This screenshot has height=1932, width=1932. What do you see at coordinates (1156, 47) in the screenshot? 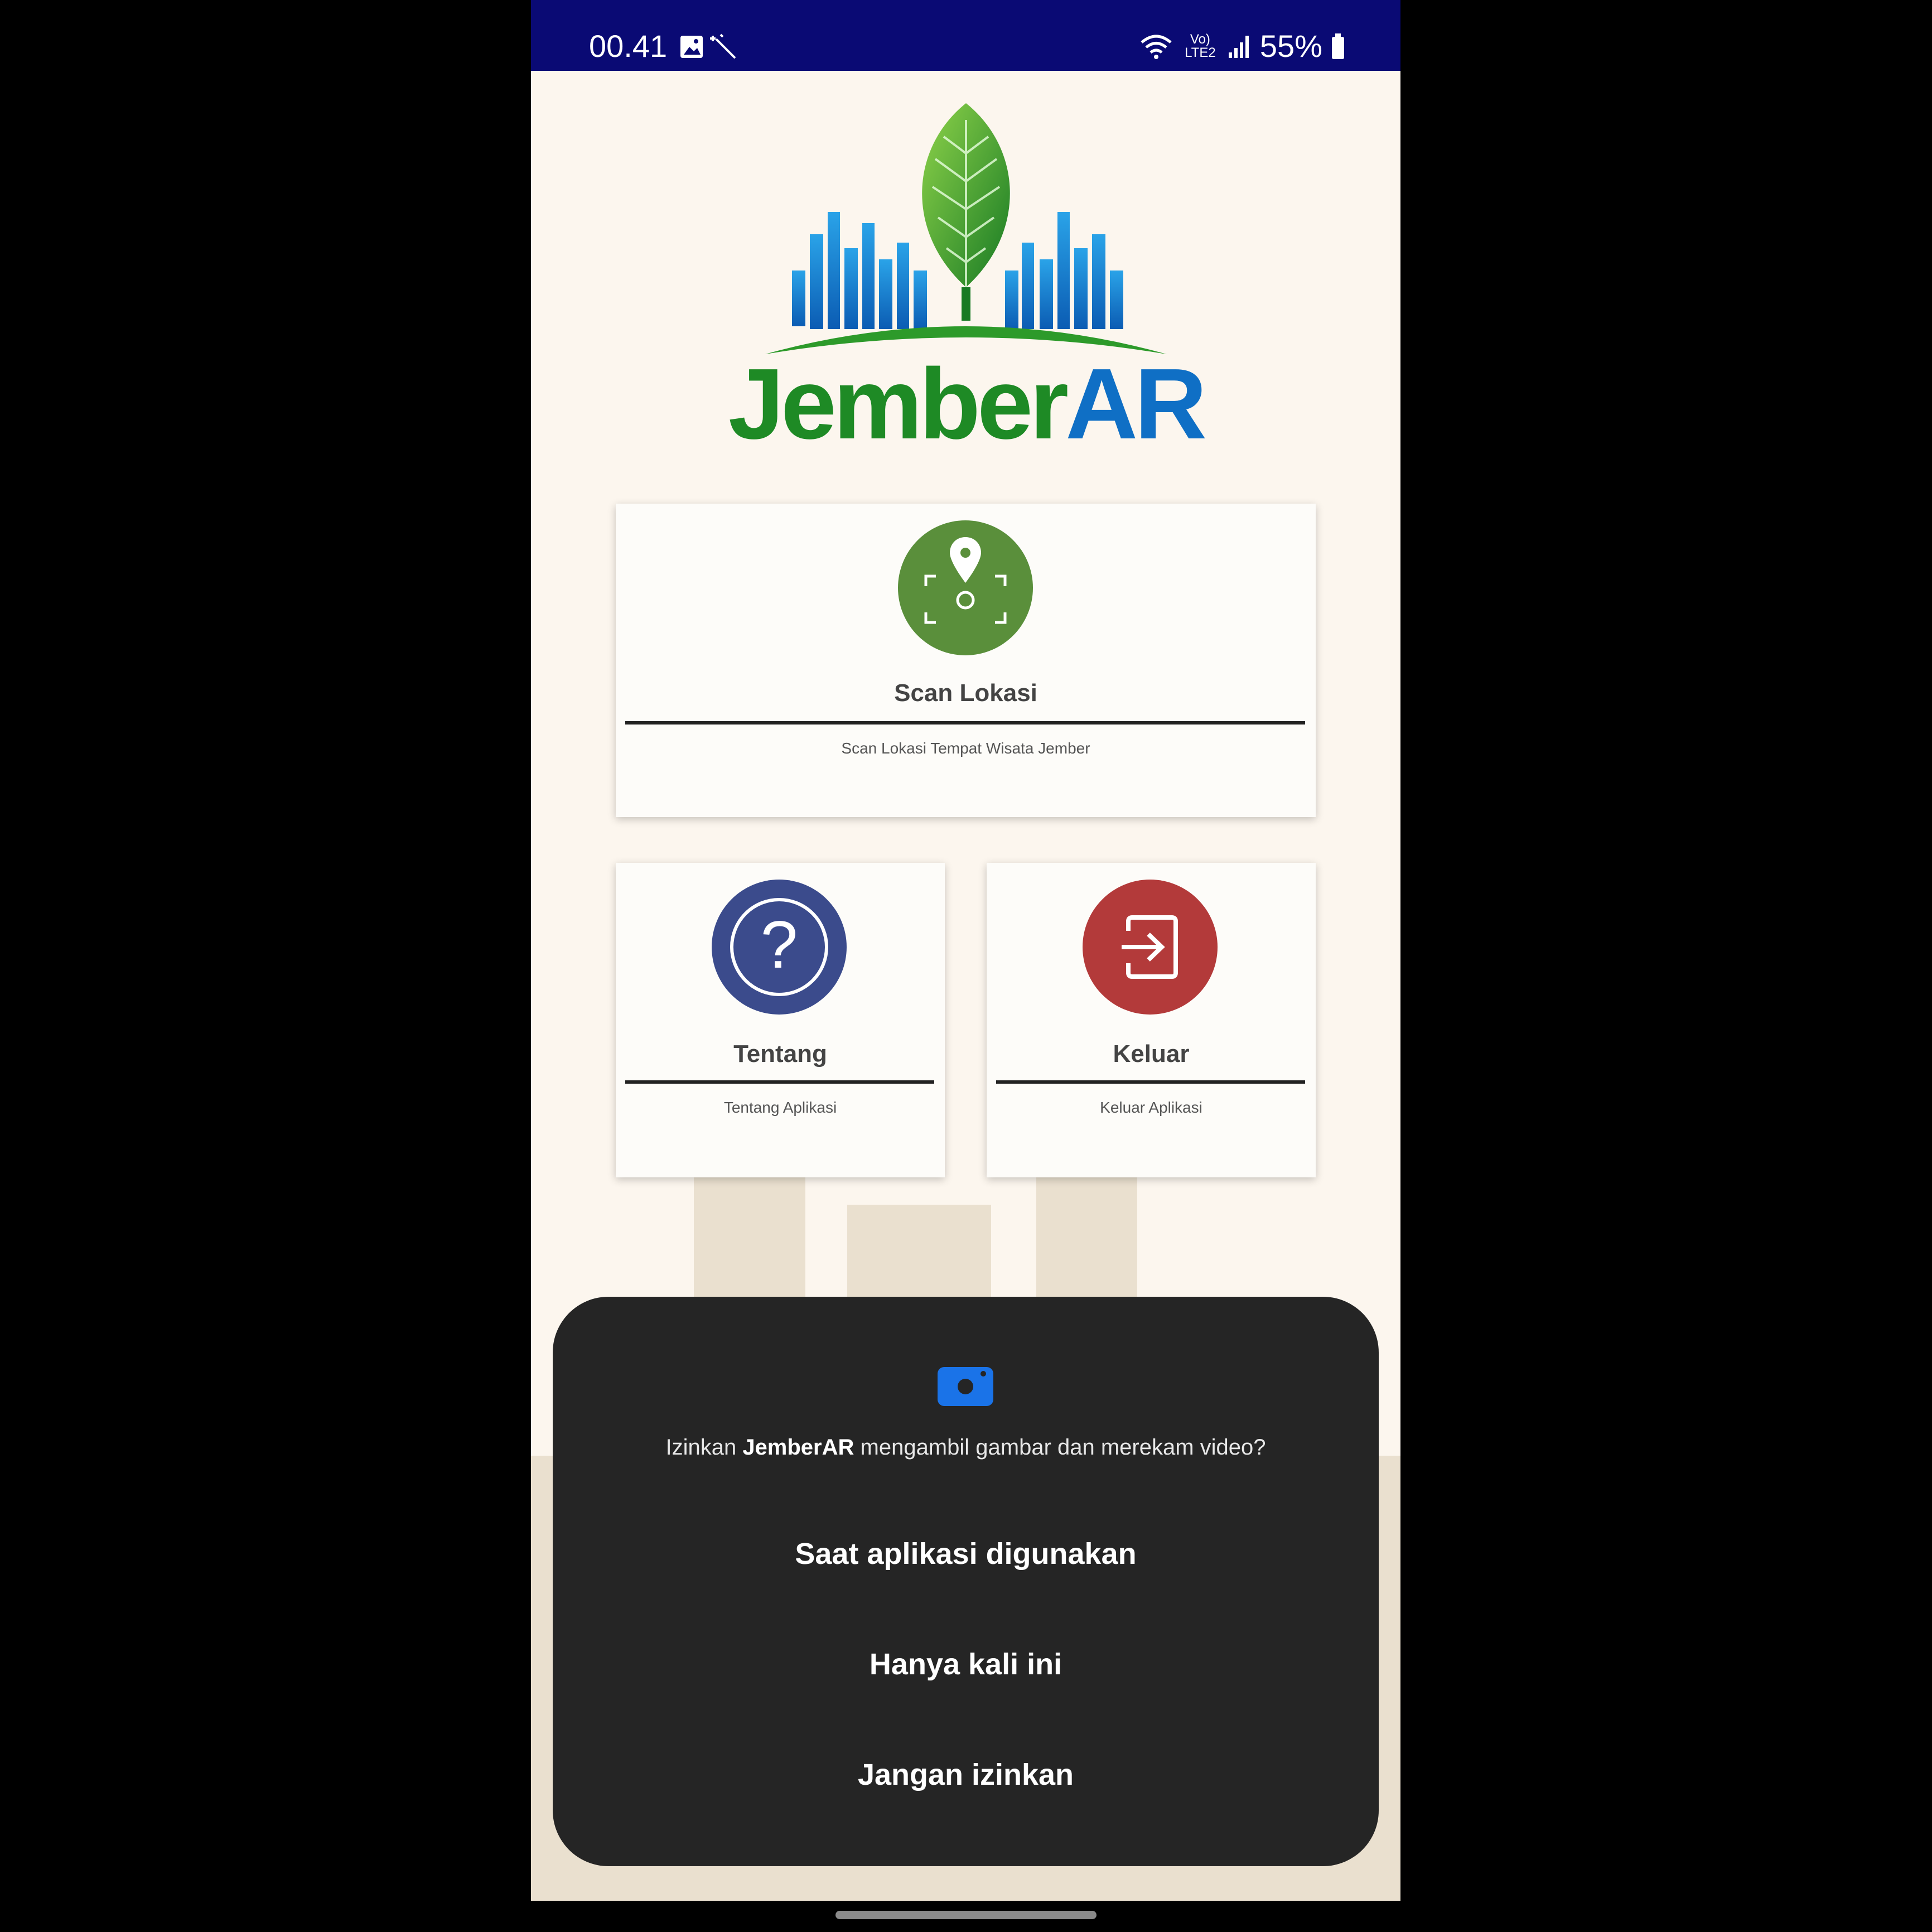
I see `wifi-icon` at bounding box center [1156, 47].